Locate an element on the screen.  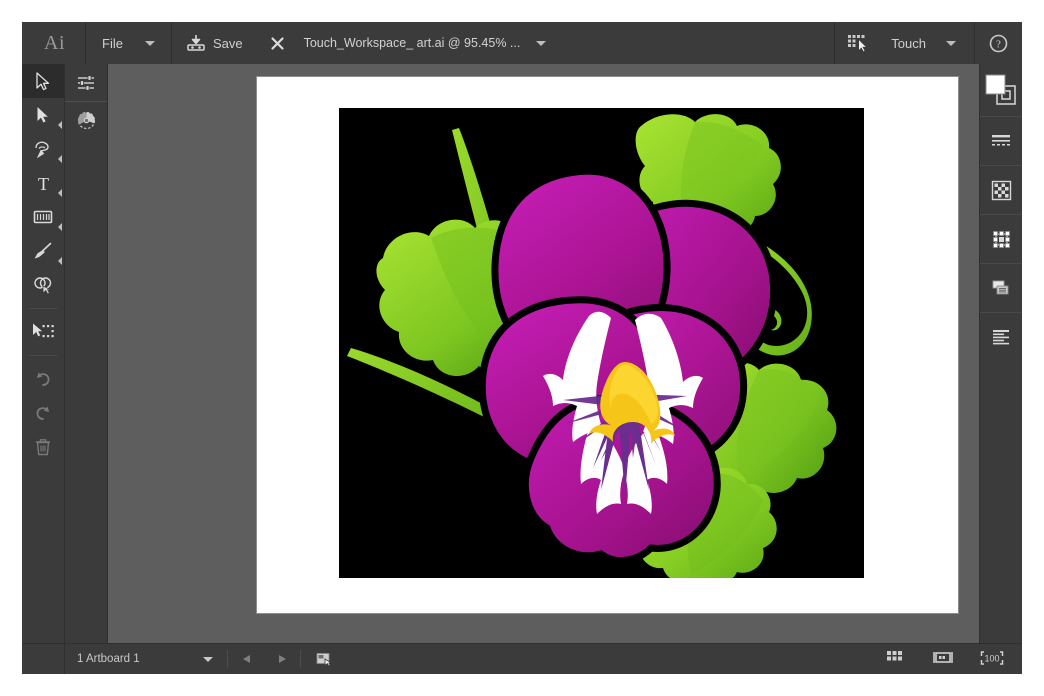
tools-panel: T is located at coordinates (43, 353).